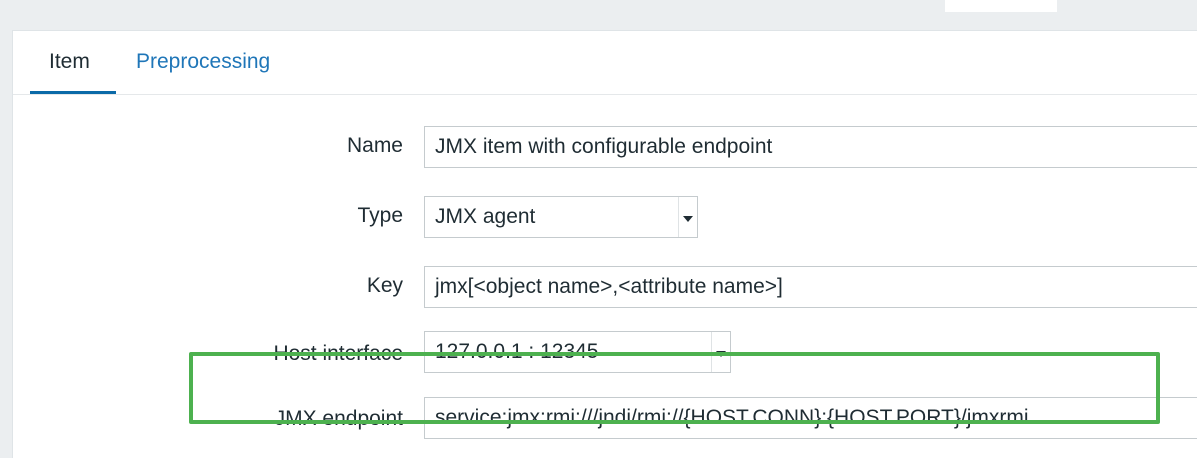 The width and height of the screenshot is (1197, 458). Describe the element at coordinates (697, 219) in the screenshot. I see `select-shadow` at that location.